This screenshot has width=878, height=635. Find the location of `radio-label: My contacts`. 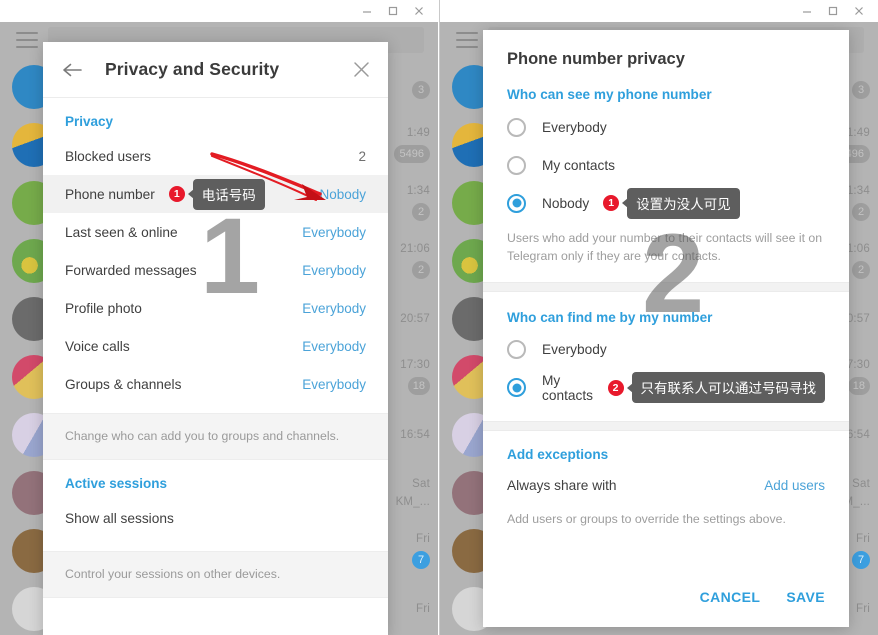

radio-label: My contacts is located at coordinates (567, 387).